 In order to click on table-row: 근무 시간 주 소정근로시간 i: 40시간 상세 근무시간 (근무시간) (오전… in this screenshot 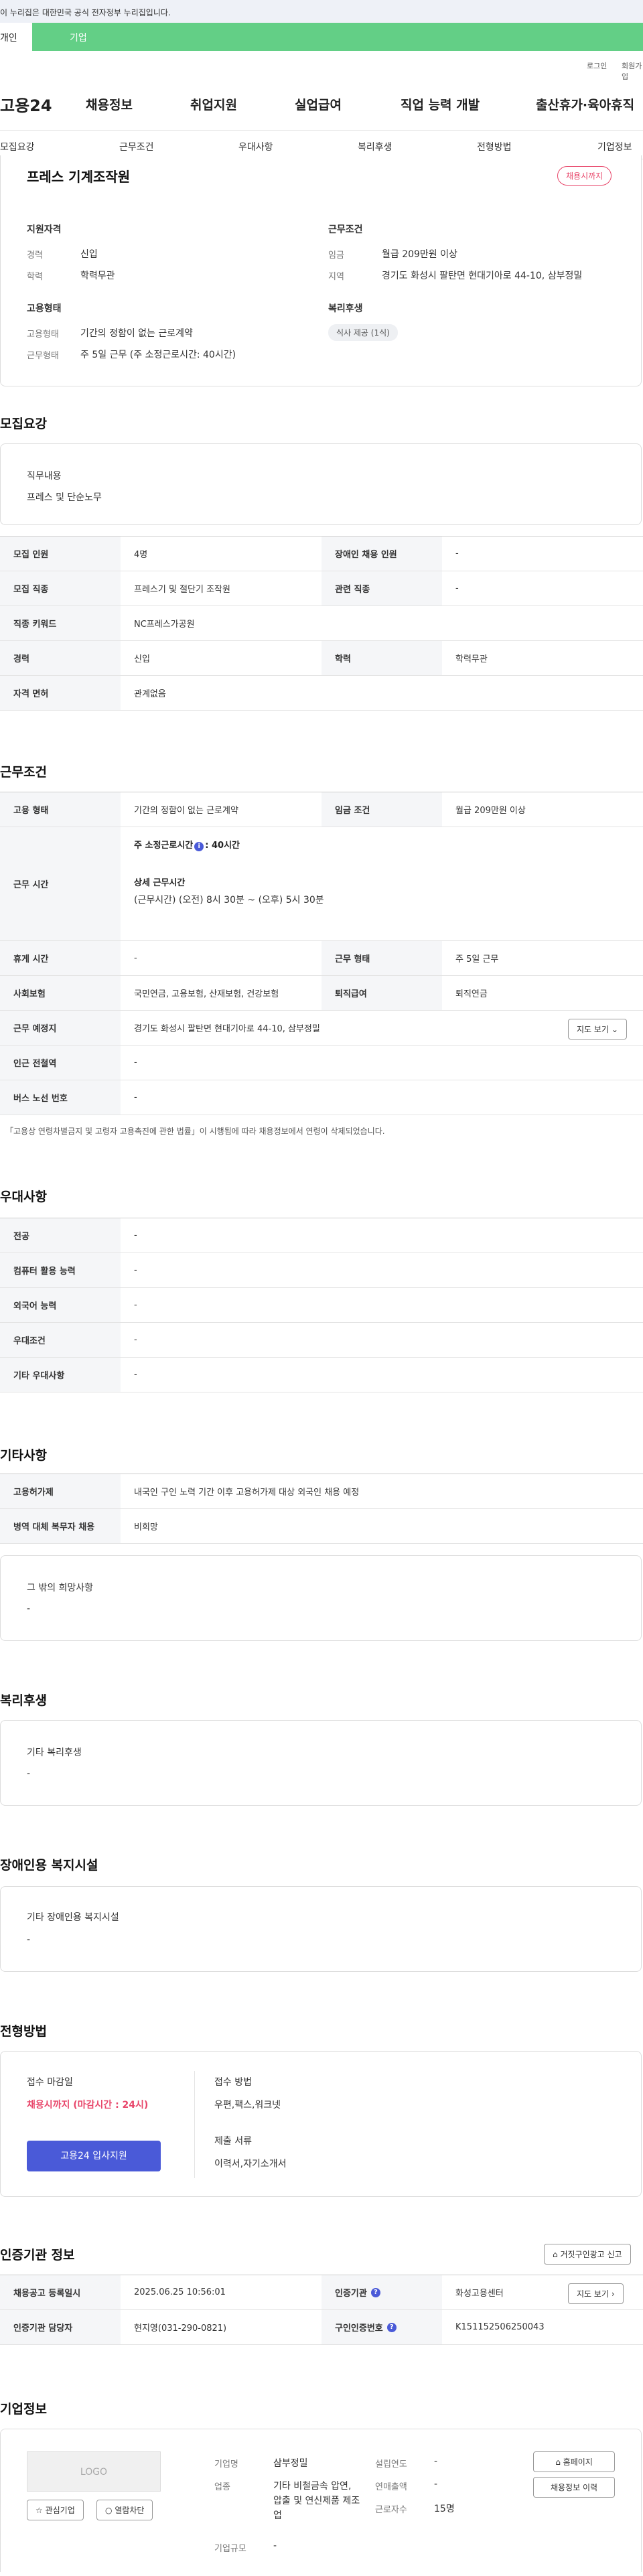, I will do `click(321, 884)`.